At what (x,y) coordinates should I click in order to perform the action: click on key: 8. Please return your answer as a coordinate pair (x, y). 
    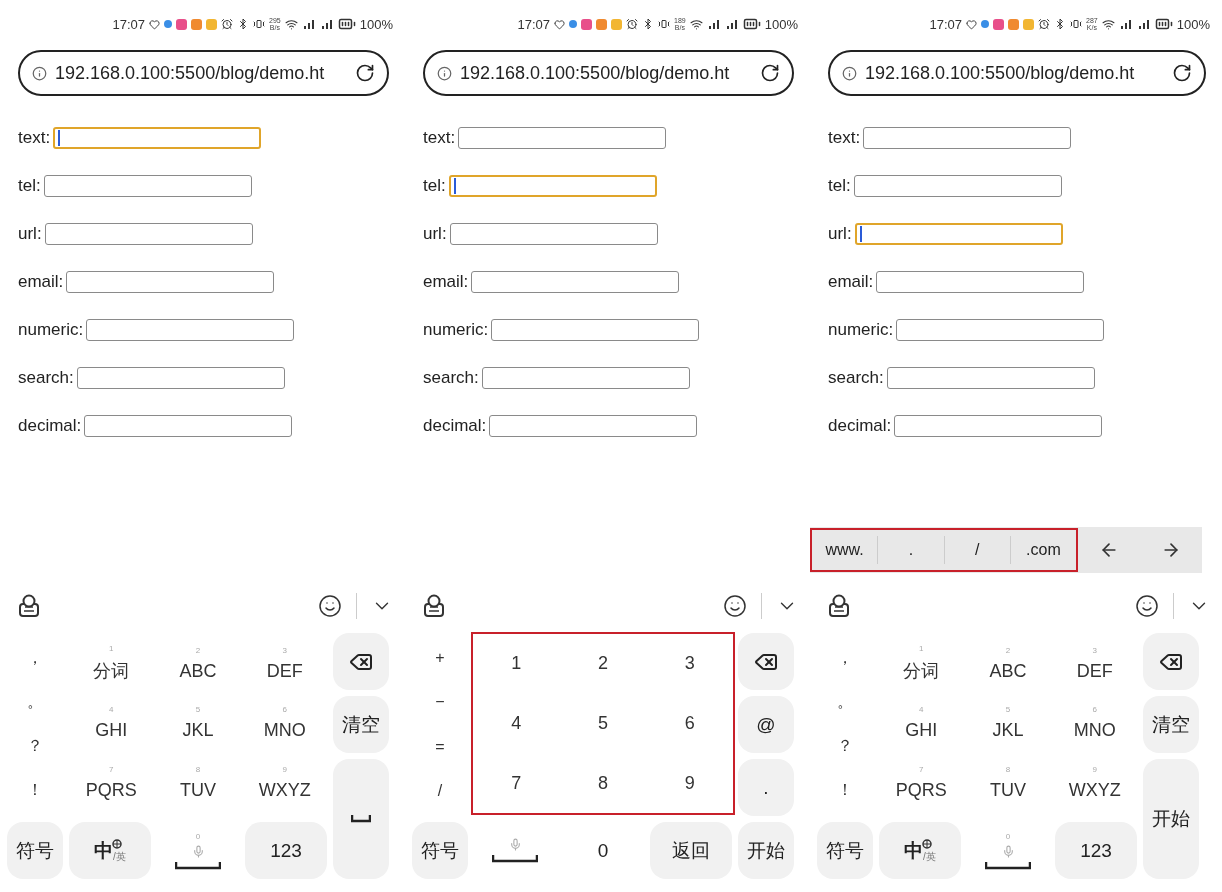
    Looking at the image, I should click on (603, 783).